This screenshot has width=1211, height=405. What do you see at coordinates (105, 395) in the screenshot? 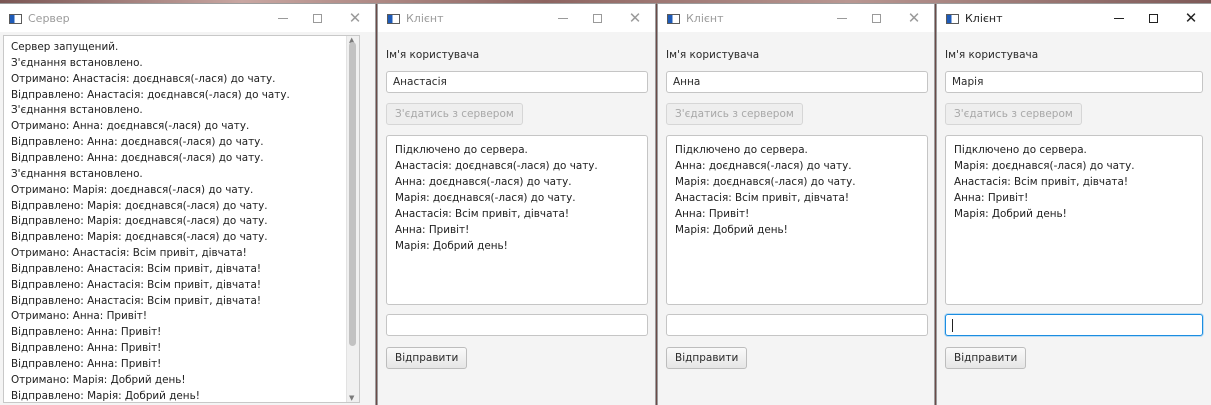
I see `log-line: Відправлено: Марія: Добрий день!` at bounding box center [105, 395].